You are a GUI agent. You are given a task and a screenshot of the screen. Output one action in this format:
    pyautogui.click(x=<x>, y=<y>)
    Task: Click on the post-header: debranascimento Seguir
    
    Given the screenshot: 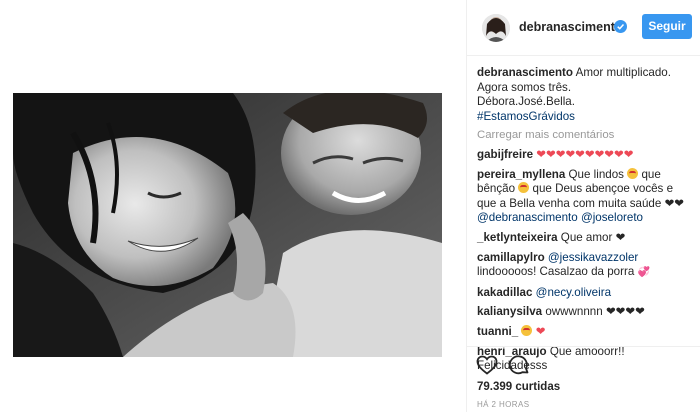 What is the action you would take?
    pyautogui.click(x=583, y=28)
    